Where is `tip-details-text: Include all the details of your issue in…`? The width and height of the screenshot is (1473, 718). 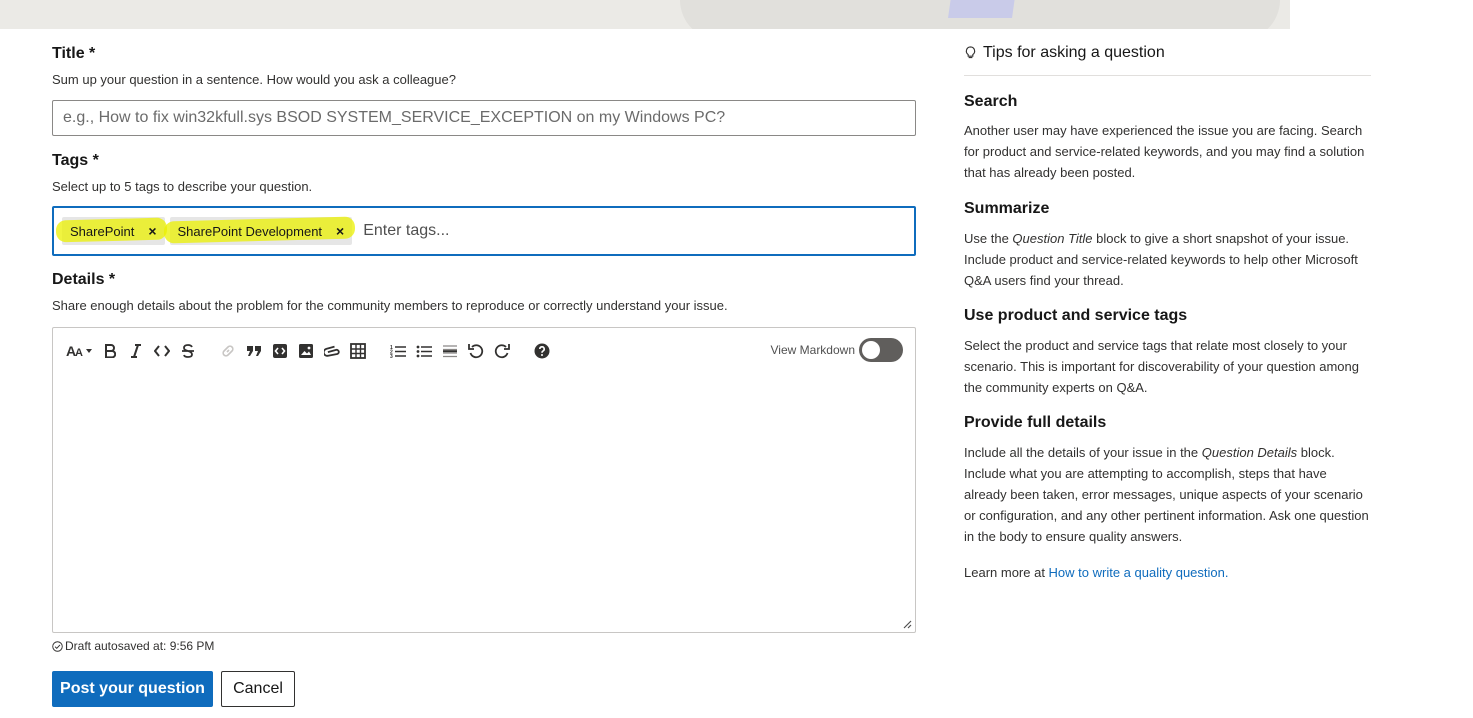 tip-details-text: Include all the details of your issue in… is located at coordinates (1166, 494).